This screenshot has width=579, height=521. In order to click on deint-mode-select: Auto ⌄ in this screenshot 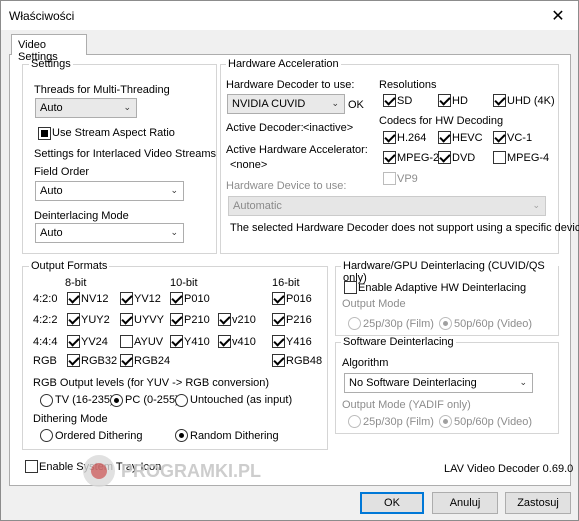, I will do `click(109, 233)`.